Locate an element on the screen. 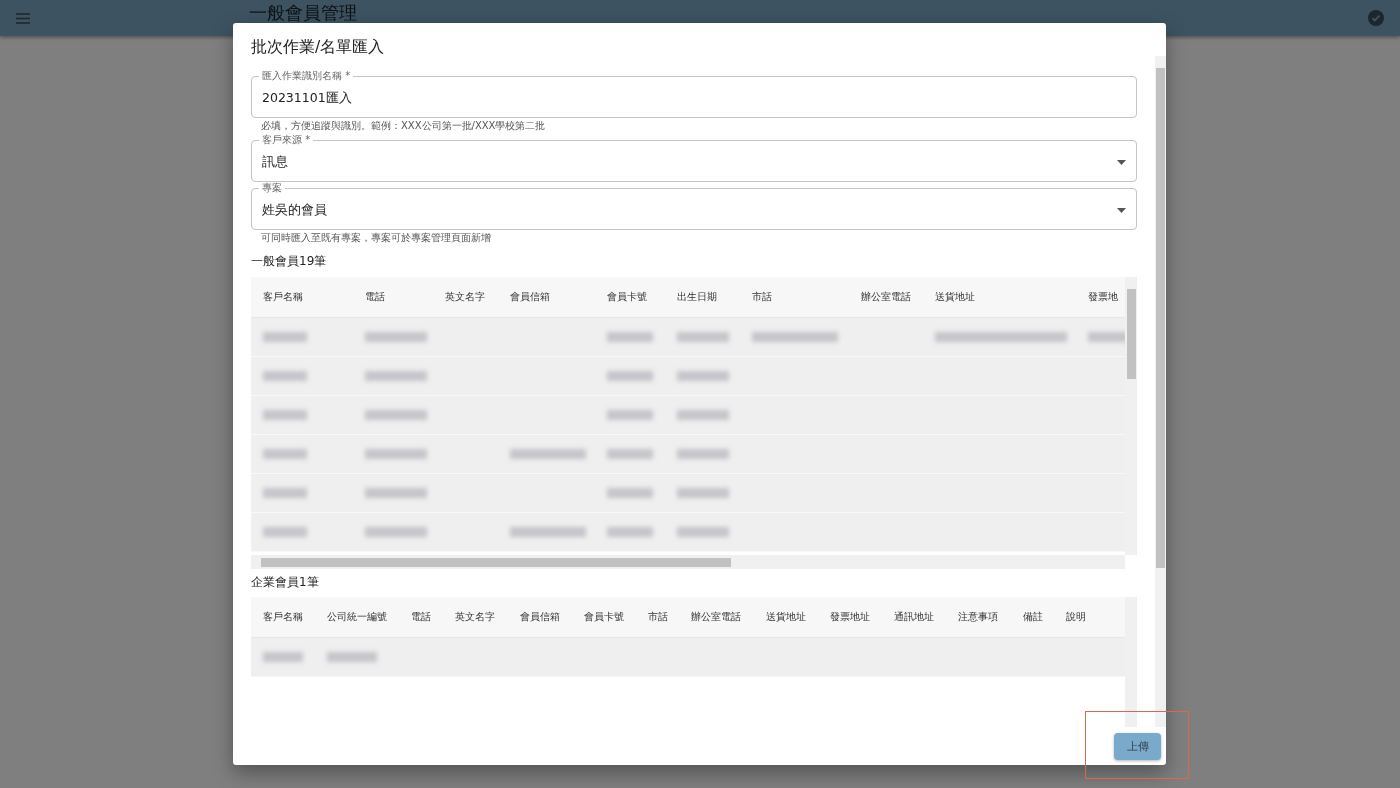  column-header: 注意事項 is located at coordinates (978, 617).